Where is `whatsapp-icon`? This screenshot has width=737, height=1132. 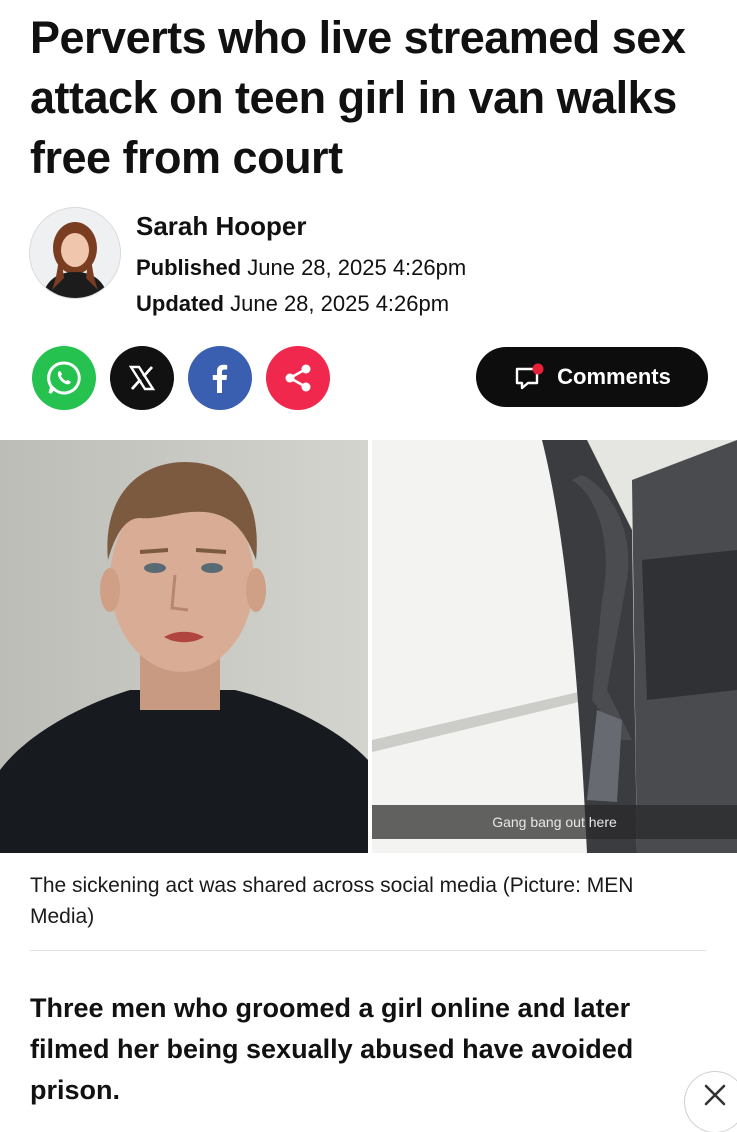 whatsapp-icon is located at coordinates (64, 378).